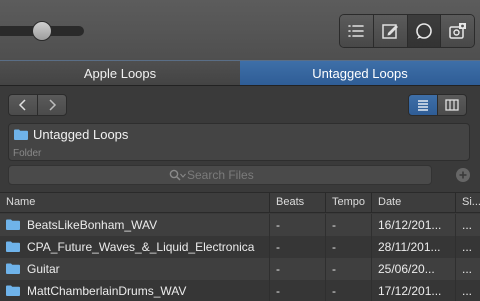 This screenshot has height=301, width=480. I want to click on loop-browser-icon, so click(424, 31).